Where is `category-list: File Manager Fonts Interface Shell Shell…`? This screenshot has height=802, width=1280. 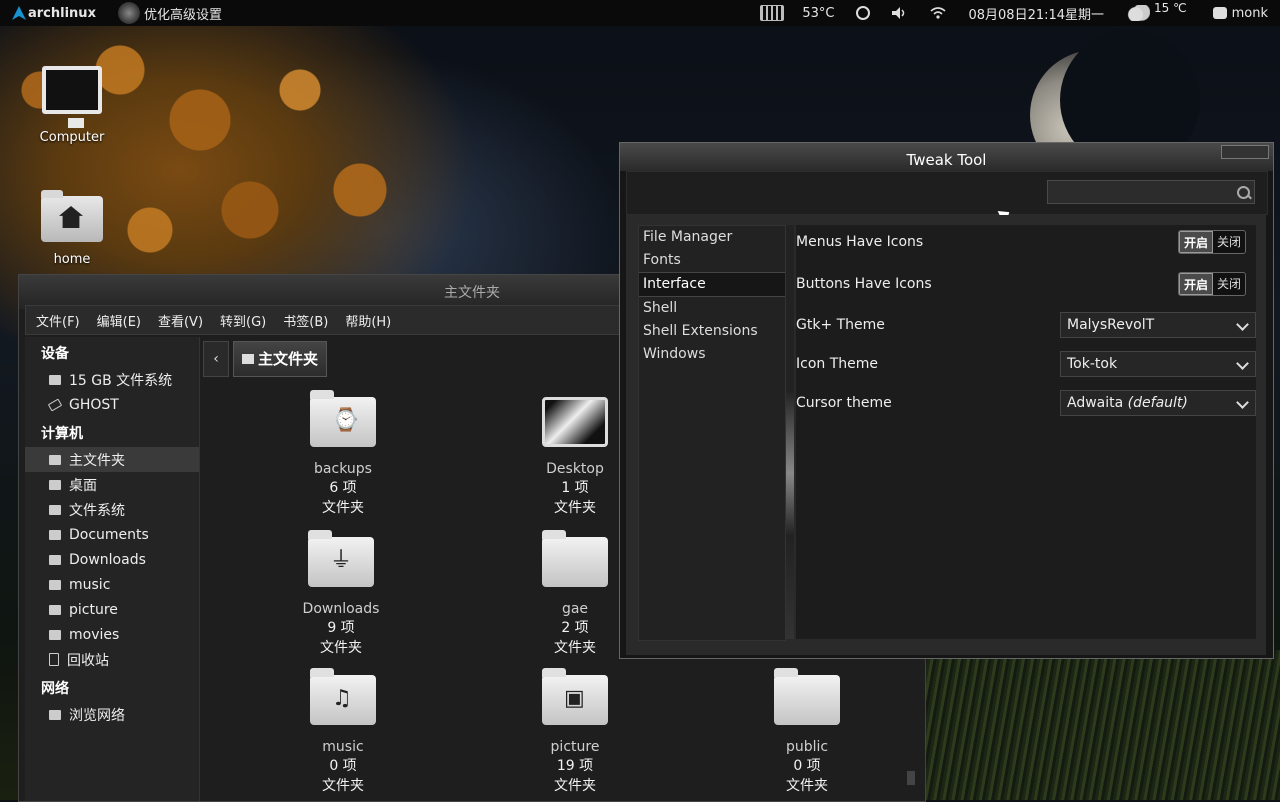
category-list: File Manager Fonts Interface Shell Shell… is located at coordinates (712, 433).